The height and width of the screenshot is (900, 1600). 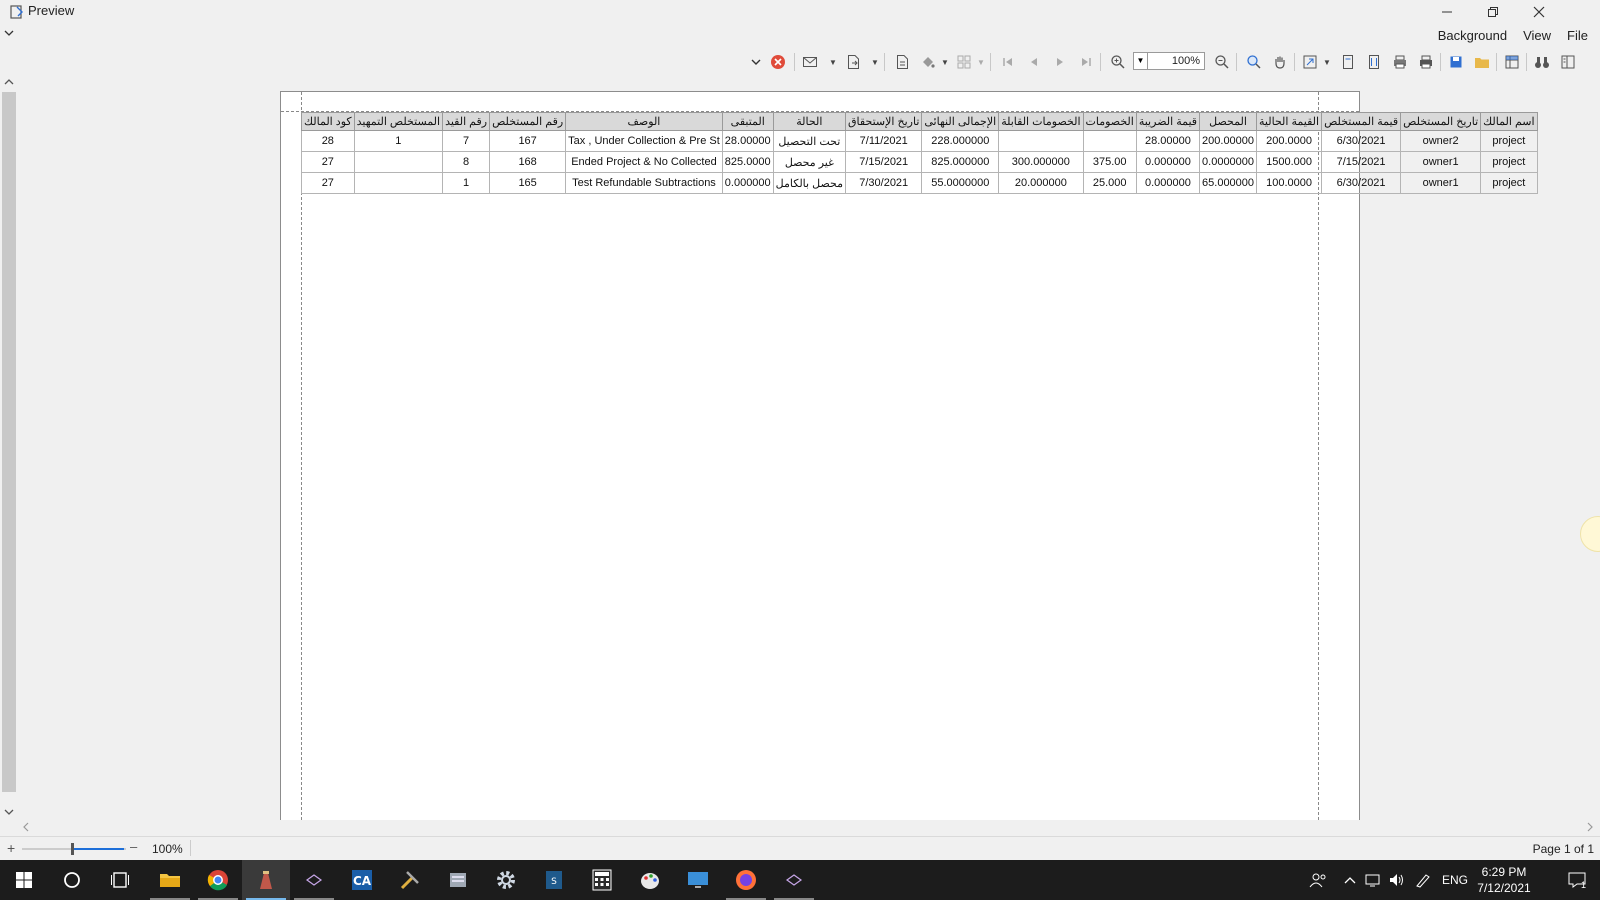 I want to click on column-header: الإجمالى النهائى, so click(x=960, y=121).